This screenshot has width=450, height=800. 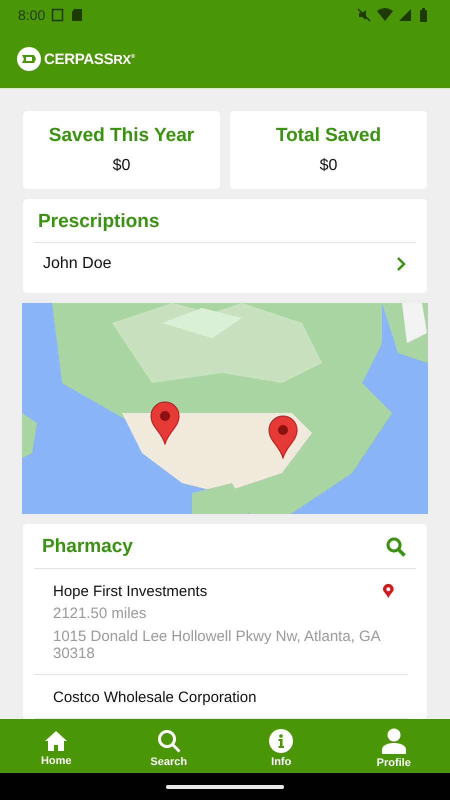 What do you see at coordinates (217, 645) in the screenshot?
I see `pharmacy-address: 1015 Donald Lee Hollowell Pkwy Nw, Atlanta, GA 30318` at bounding box center [217, 645].